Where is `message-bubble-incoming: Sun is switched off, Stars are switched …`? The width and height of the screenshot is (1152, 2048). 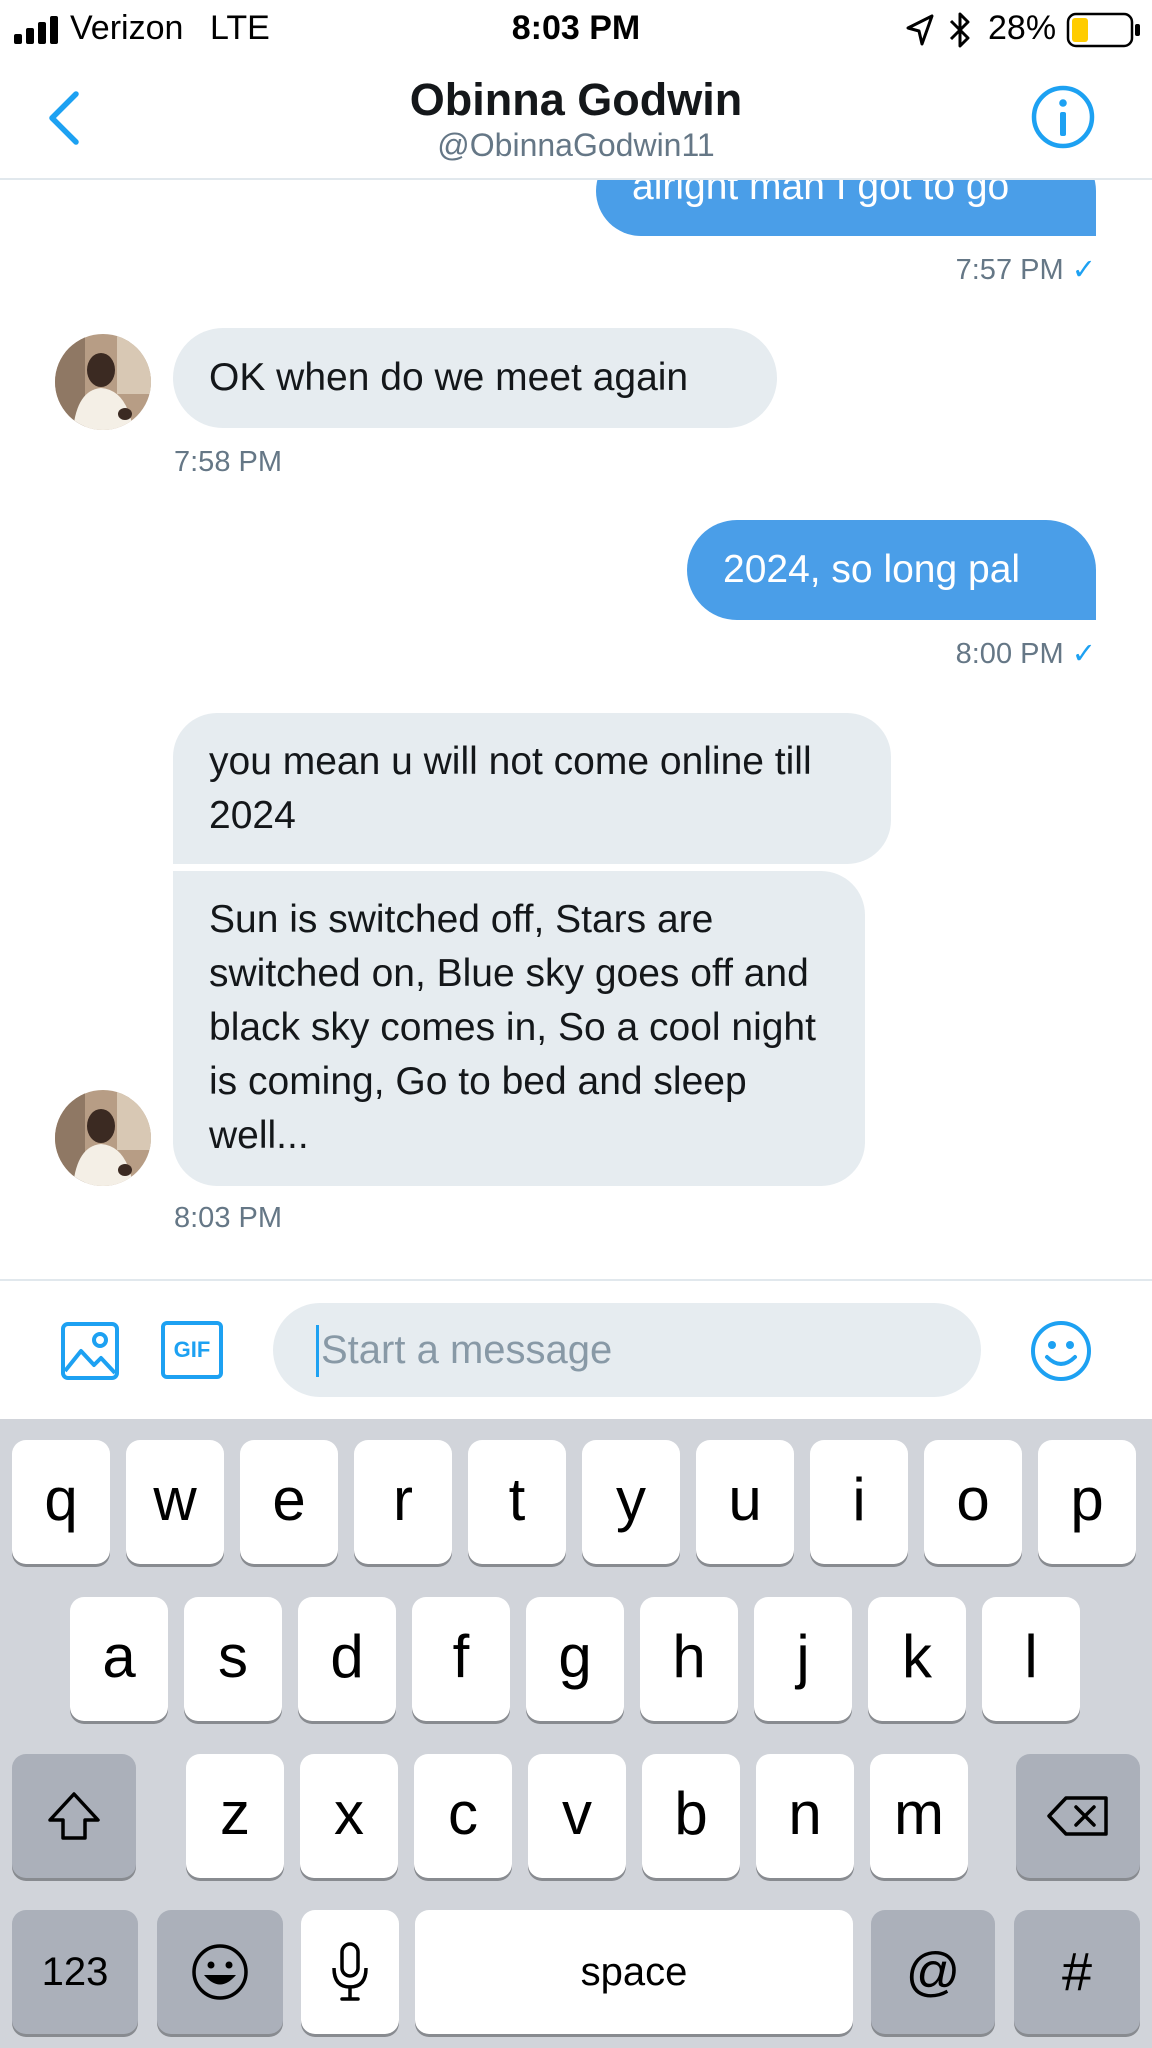 message-bubble-incoming: Sun is switched off, Stars are switched … is located at coordinates (519, 1028).